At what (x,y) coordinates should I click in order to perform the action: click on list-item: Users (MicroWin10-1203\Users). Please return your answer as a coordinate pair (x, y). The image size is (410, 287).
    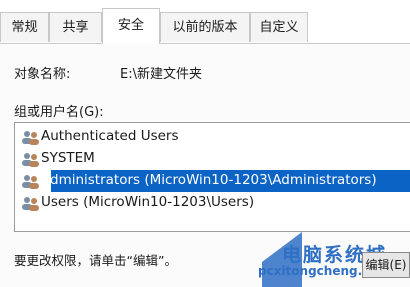
    Looking at the image, I should click on (212, 203).